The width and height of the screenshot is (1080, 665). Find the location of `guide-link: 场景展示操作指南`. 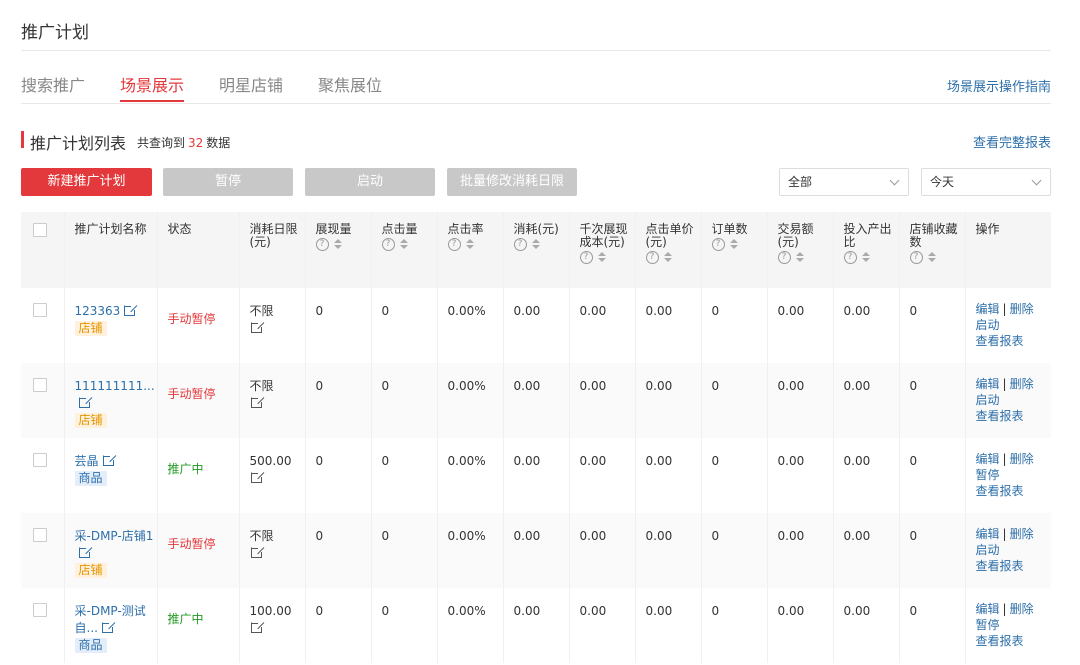

guide-link: 场景展示操作指南 is located at coordinates (999, 85).